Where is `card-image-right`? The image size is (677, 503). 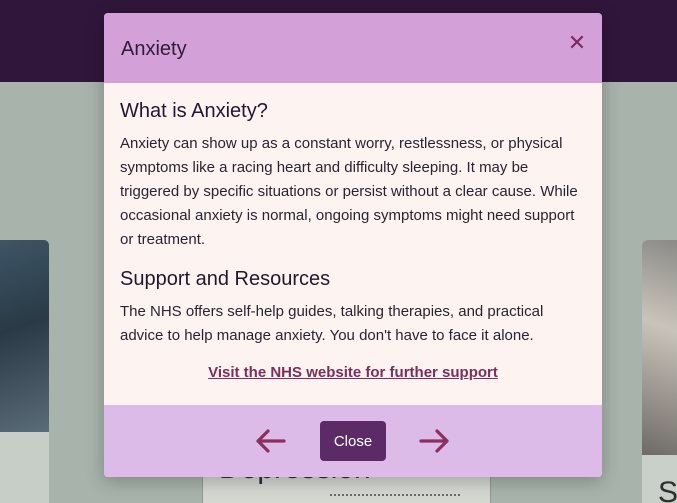 card-image-right is located at coordinates (659, 347).